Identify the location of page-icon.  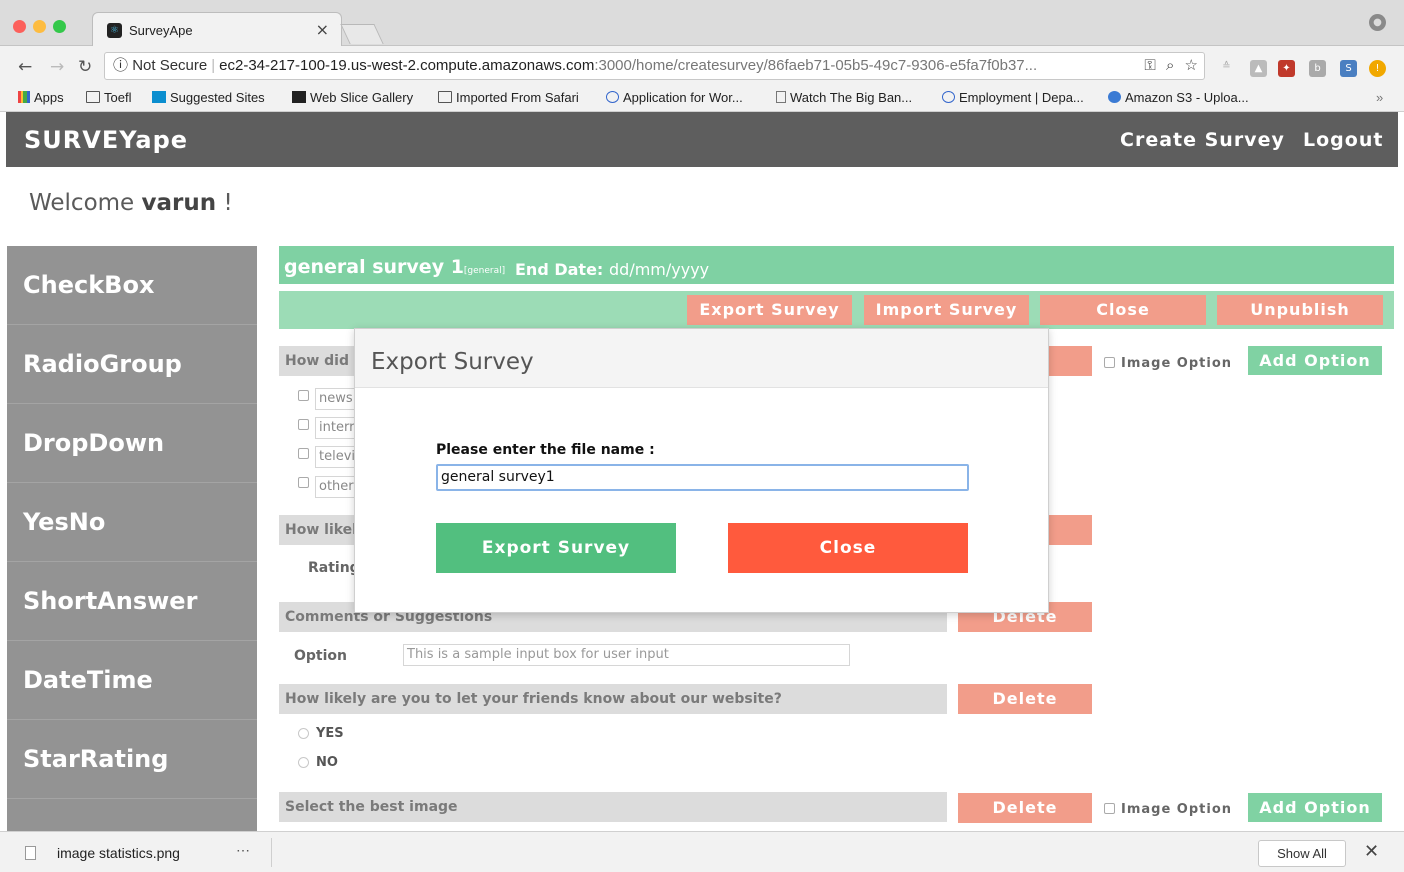
(781, 97).